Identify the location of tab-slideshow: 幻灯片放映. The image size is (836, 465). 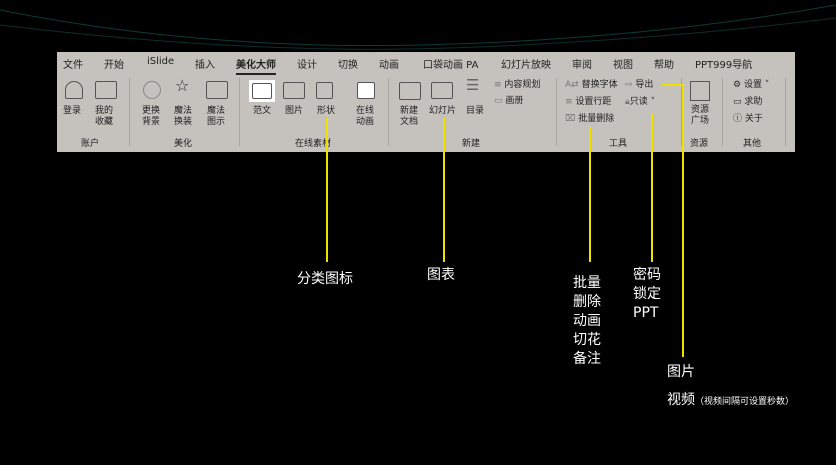
(526, 63).